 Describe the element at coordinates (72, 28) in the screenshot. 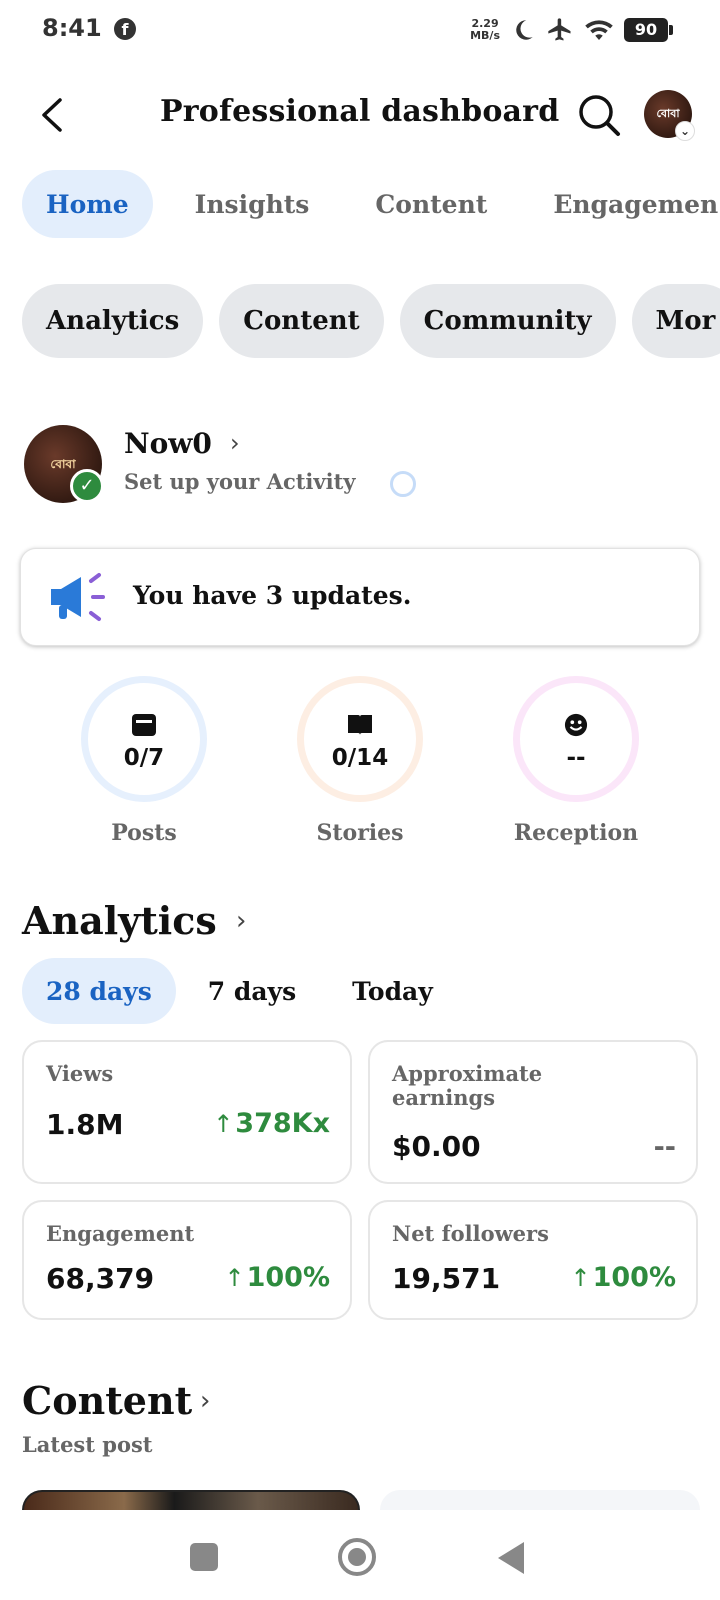

I see `status-time: 8:41` at that location.